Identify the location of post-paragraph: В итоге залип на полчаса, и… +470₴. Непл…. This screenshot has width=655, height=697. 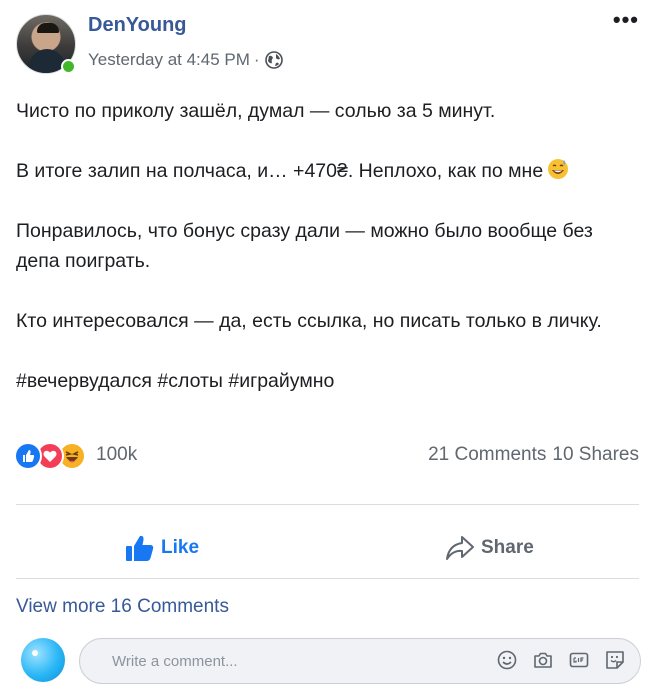
(328, 171).